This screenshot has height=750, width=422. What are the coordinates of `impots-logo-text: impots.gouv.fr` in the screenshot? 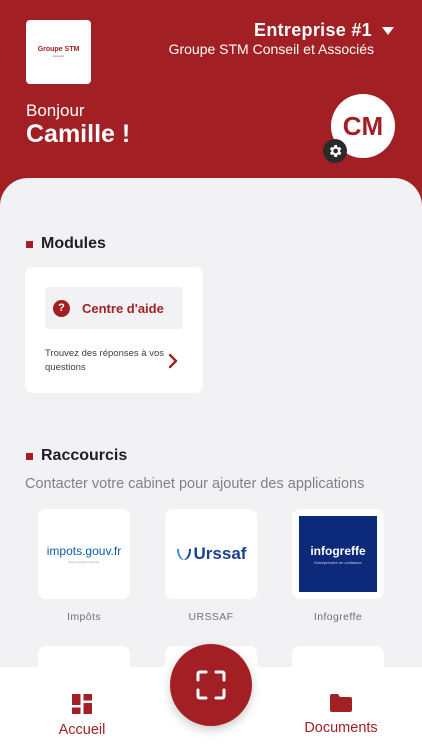 It's located at (84, 551).